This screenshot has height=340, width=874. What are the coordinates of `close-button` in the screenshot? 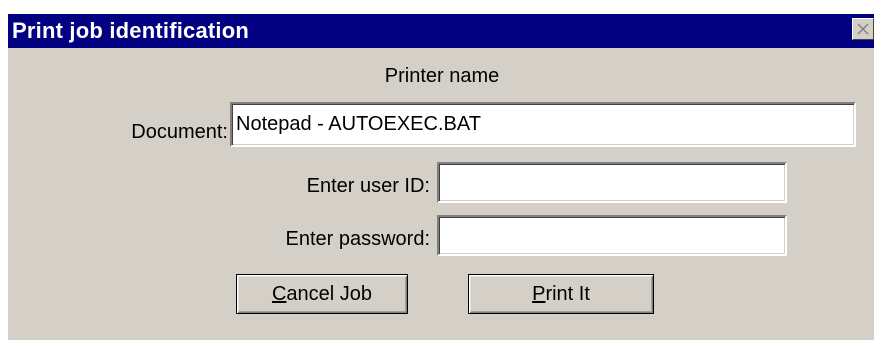 It's located at (863, 29).